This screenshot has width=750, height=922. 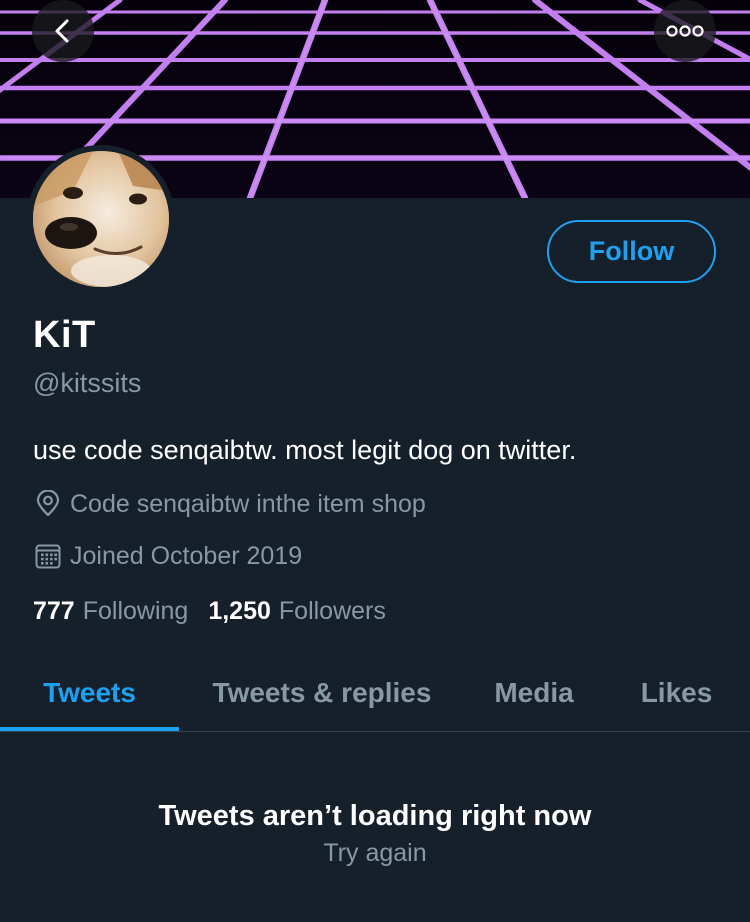 I want to click on back-button, so click(x=63, y=31).